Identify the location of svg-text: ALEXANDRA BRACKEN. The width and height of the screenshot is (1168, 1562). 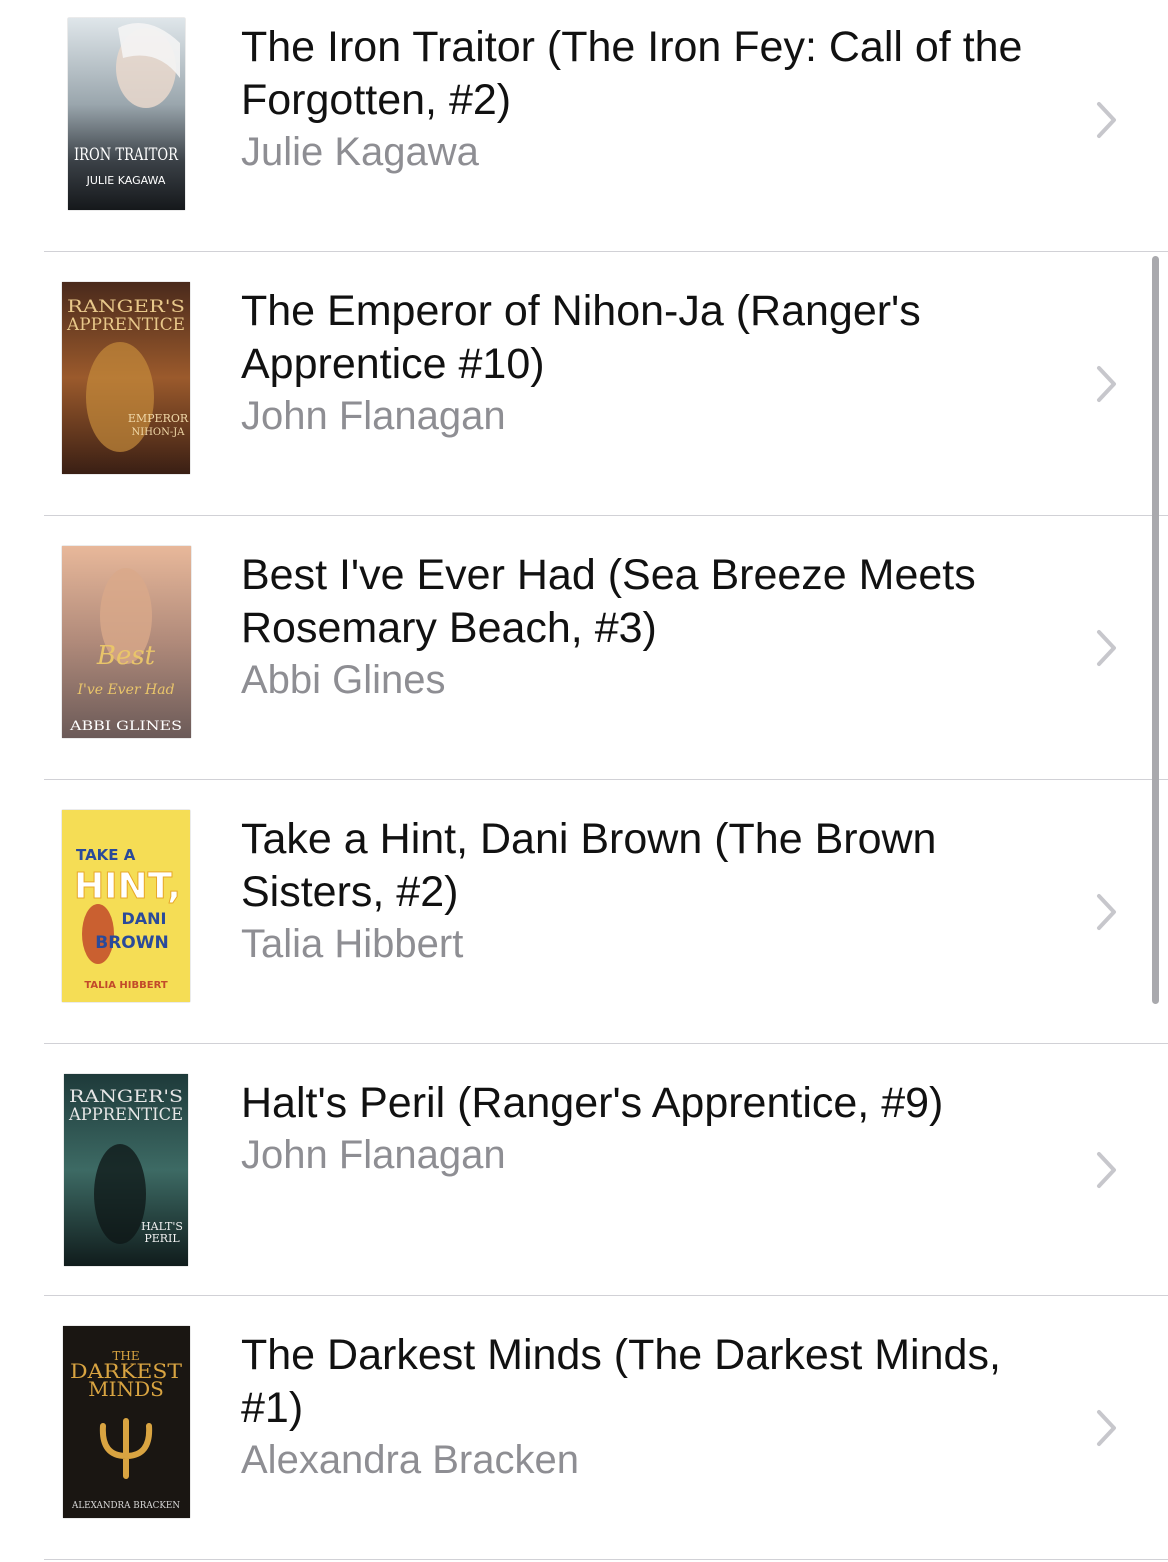
(125, 1506).